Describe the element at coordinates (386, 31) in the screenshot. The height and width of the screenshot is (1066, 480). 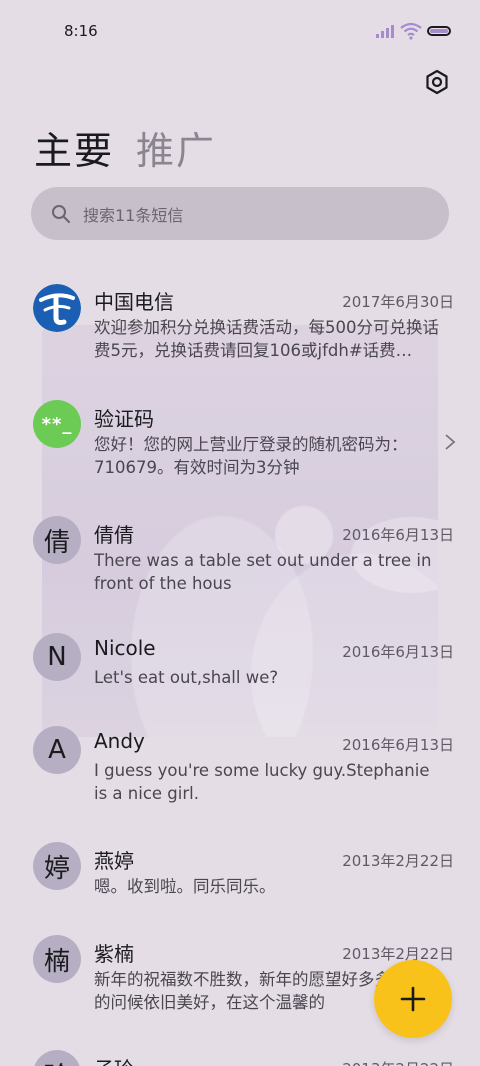
I see `signal-icon` at that location.